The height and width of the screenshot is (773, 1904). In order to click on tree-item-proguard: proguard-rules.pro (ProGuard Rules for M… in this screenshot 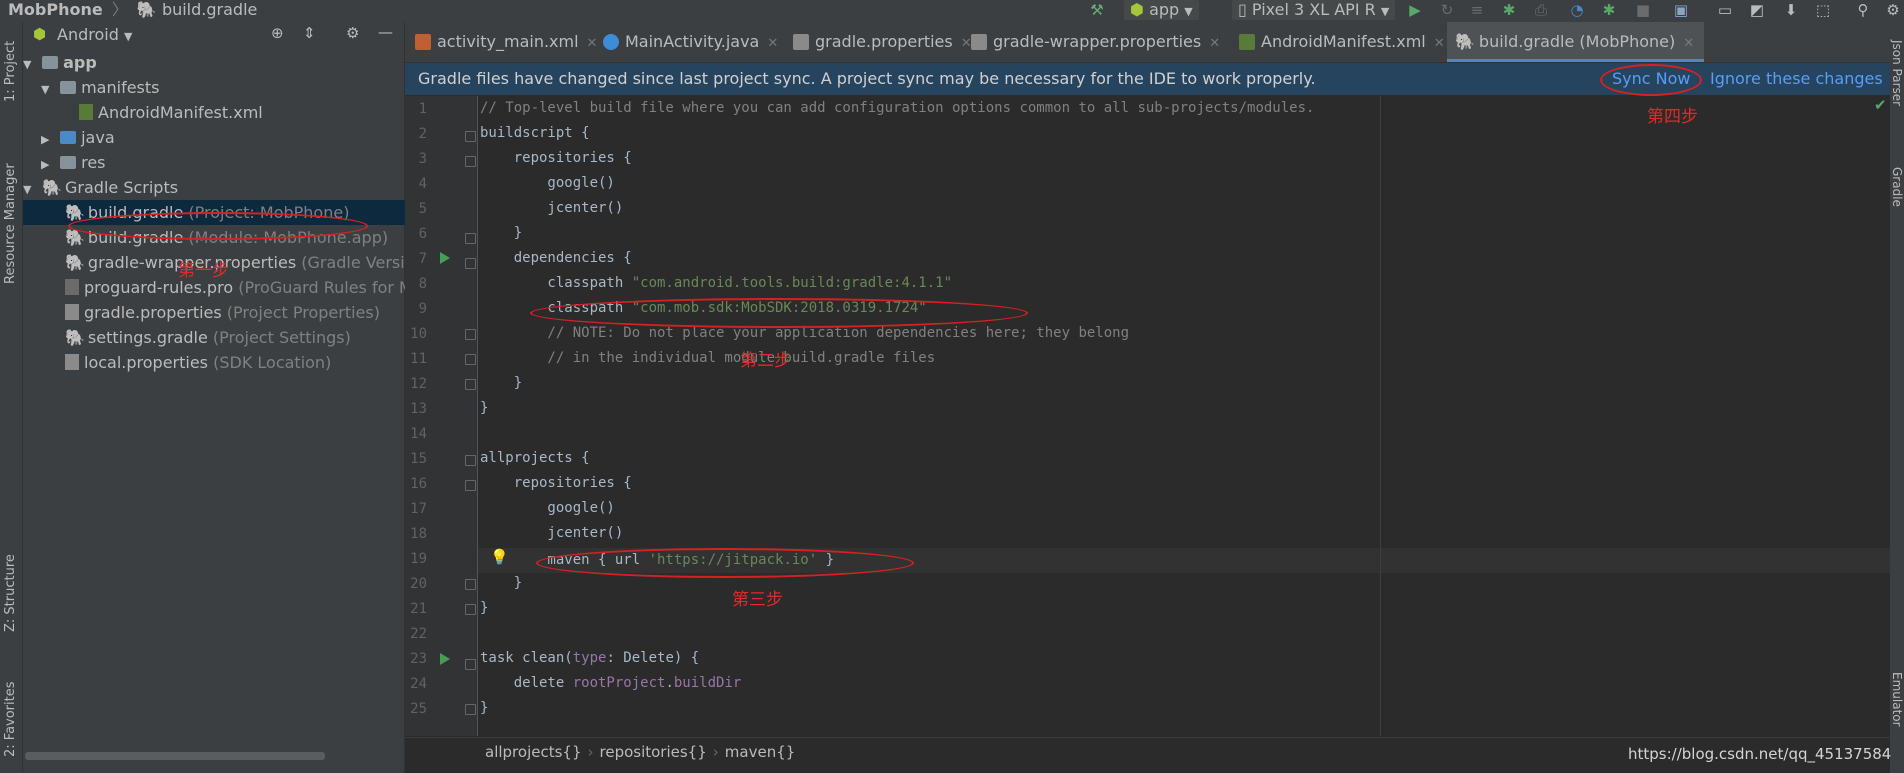, I will do `click(234, 287)`.